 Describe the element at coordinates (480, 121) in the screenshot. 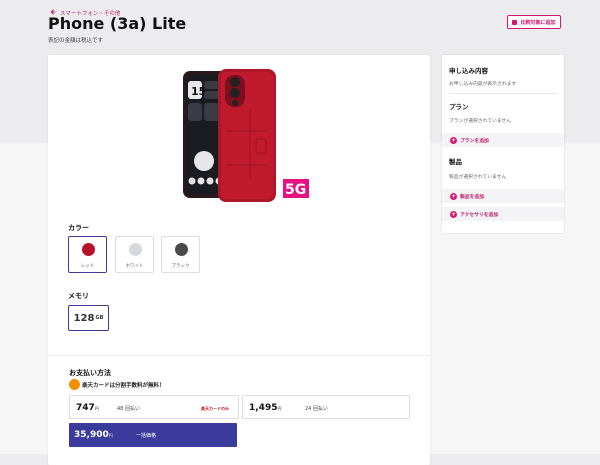

I see `plan-empty-text: プランが選択されていません` at that location.